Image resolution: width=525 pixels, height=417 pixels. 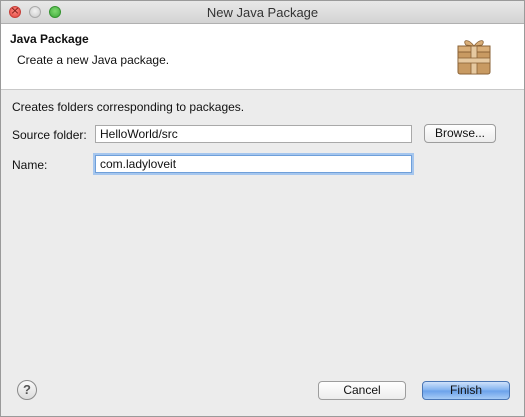 What do you see at coordinates (362, 390) in the screenshot?
I see `cancel-button: Cancel` at bounding box center [362, 390].